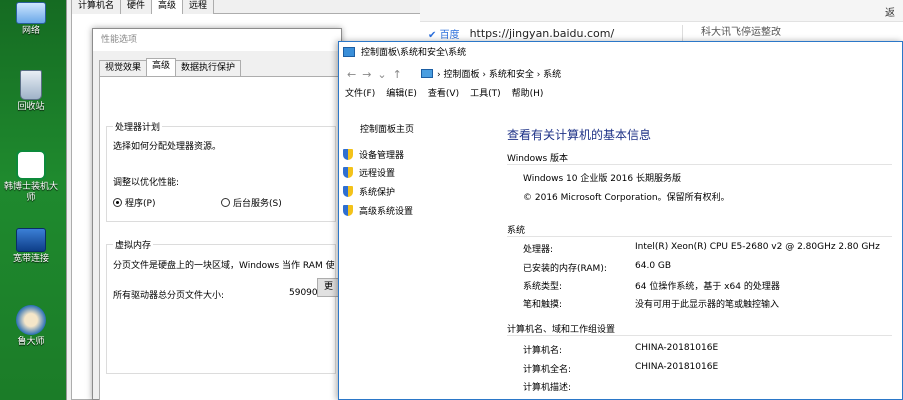 This screenshot has width=903, height=400. I want to click on browser-search-box: 科大讯飞停运整改, so click(782, 33).